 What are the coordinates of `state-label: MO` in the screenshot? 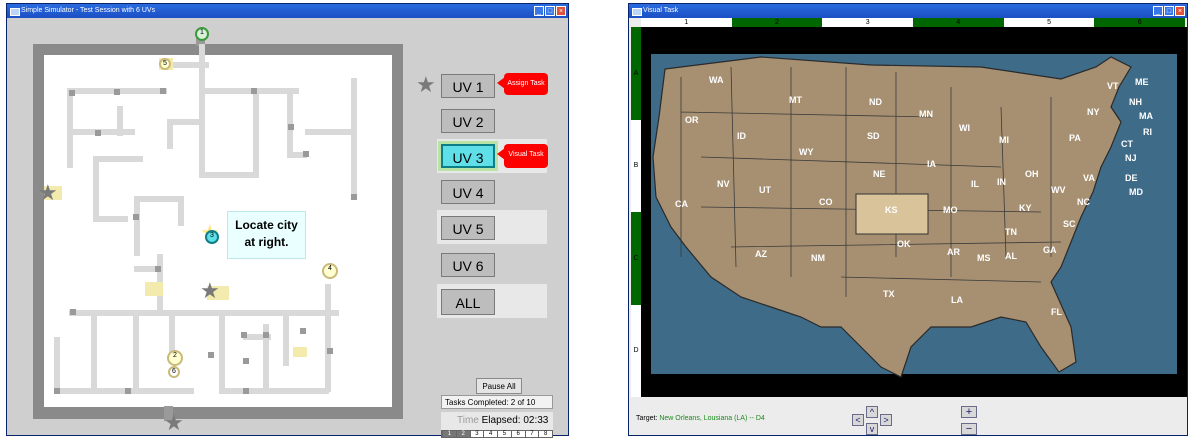 It's located at (950, 210).